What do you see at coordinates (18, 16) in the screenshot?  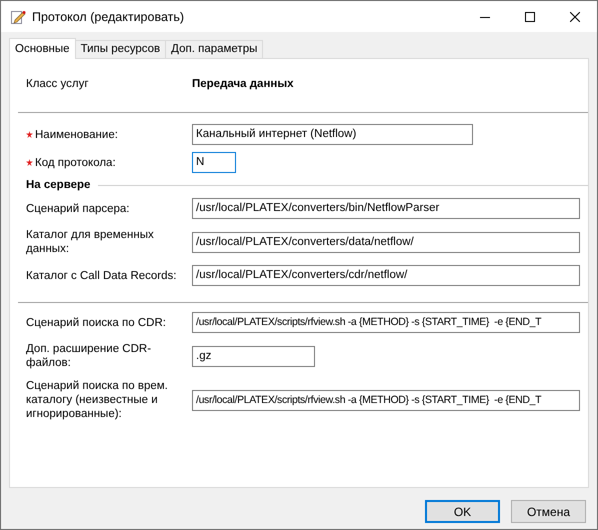 I see `edit-document-icon` at bounding box center [18, 16].